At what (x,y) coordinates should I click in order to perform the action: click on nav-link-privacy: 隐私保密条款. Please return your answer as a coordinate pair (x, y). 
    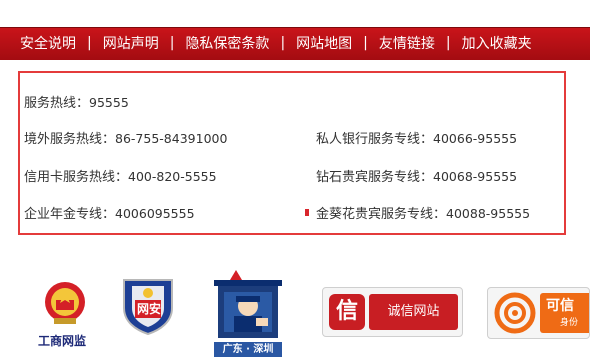
    Looking at the image, I should click on (227, 43).